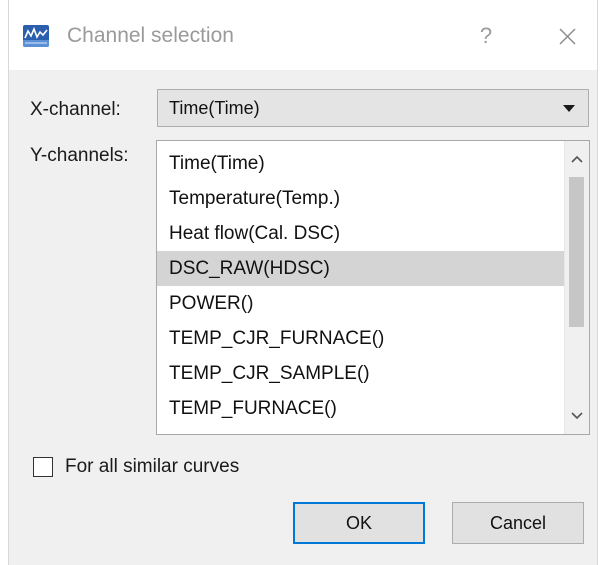 Image resolution: width=606 pixels, height=565 pixels. What do you see at coordinates (152, 466) in the screenshot?
I see `all-similar-curves-label: For all similar curves` at bounding box center [152, 466].